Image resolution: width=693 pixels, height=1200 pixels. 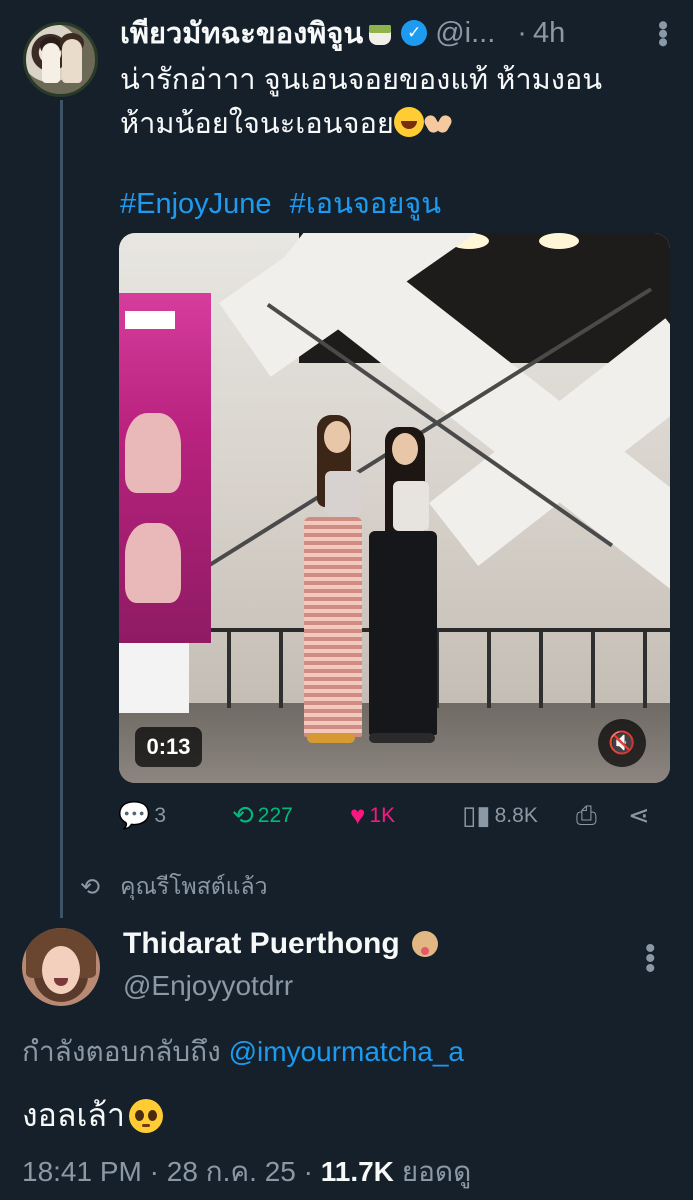 I want to click on tweet-text-line-2-wrap: ห้ามน้อยใจนะเอนจอย, so click(x=395, y=124).